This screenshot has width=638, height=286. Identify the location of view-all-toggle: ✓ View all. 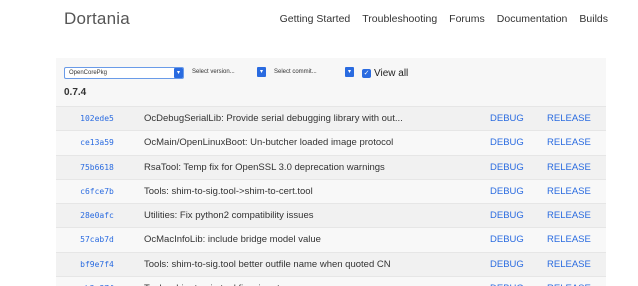
(385, 73).